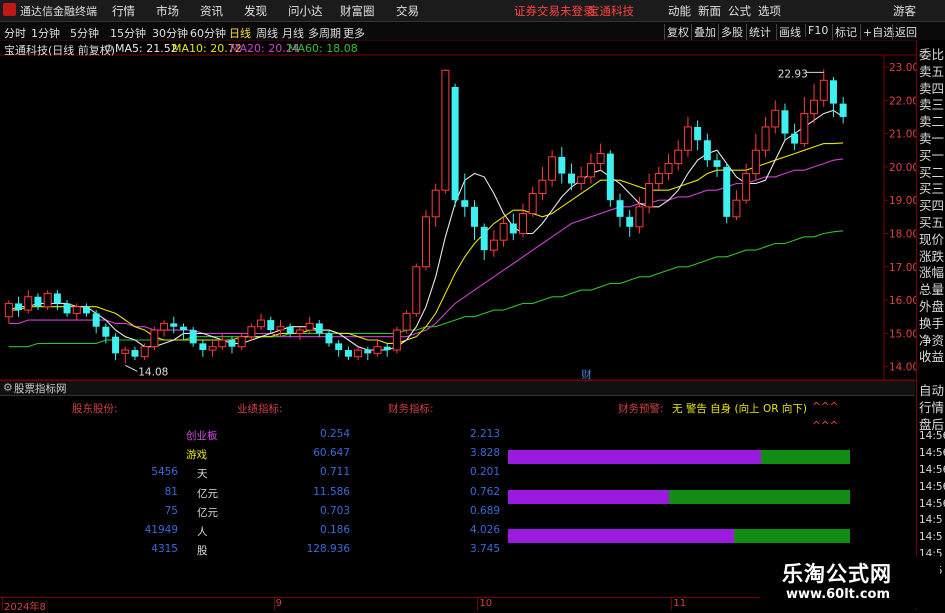 Image resolution: width=945 pixels, height=613 pixels. I want to click on period-tab-5min: 5分钟, so click(84, 33).